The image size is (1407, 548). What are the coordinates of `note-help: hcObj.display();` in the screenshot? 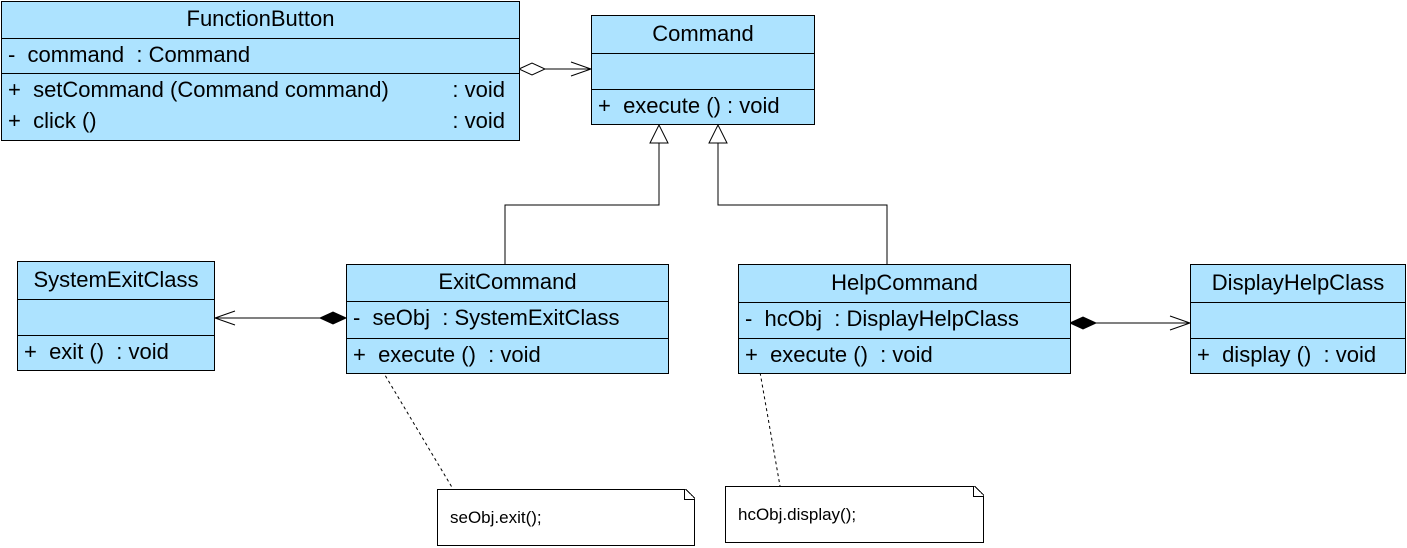 It's located at (854, 514).